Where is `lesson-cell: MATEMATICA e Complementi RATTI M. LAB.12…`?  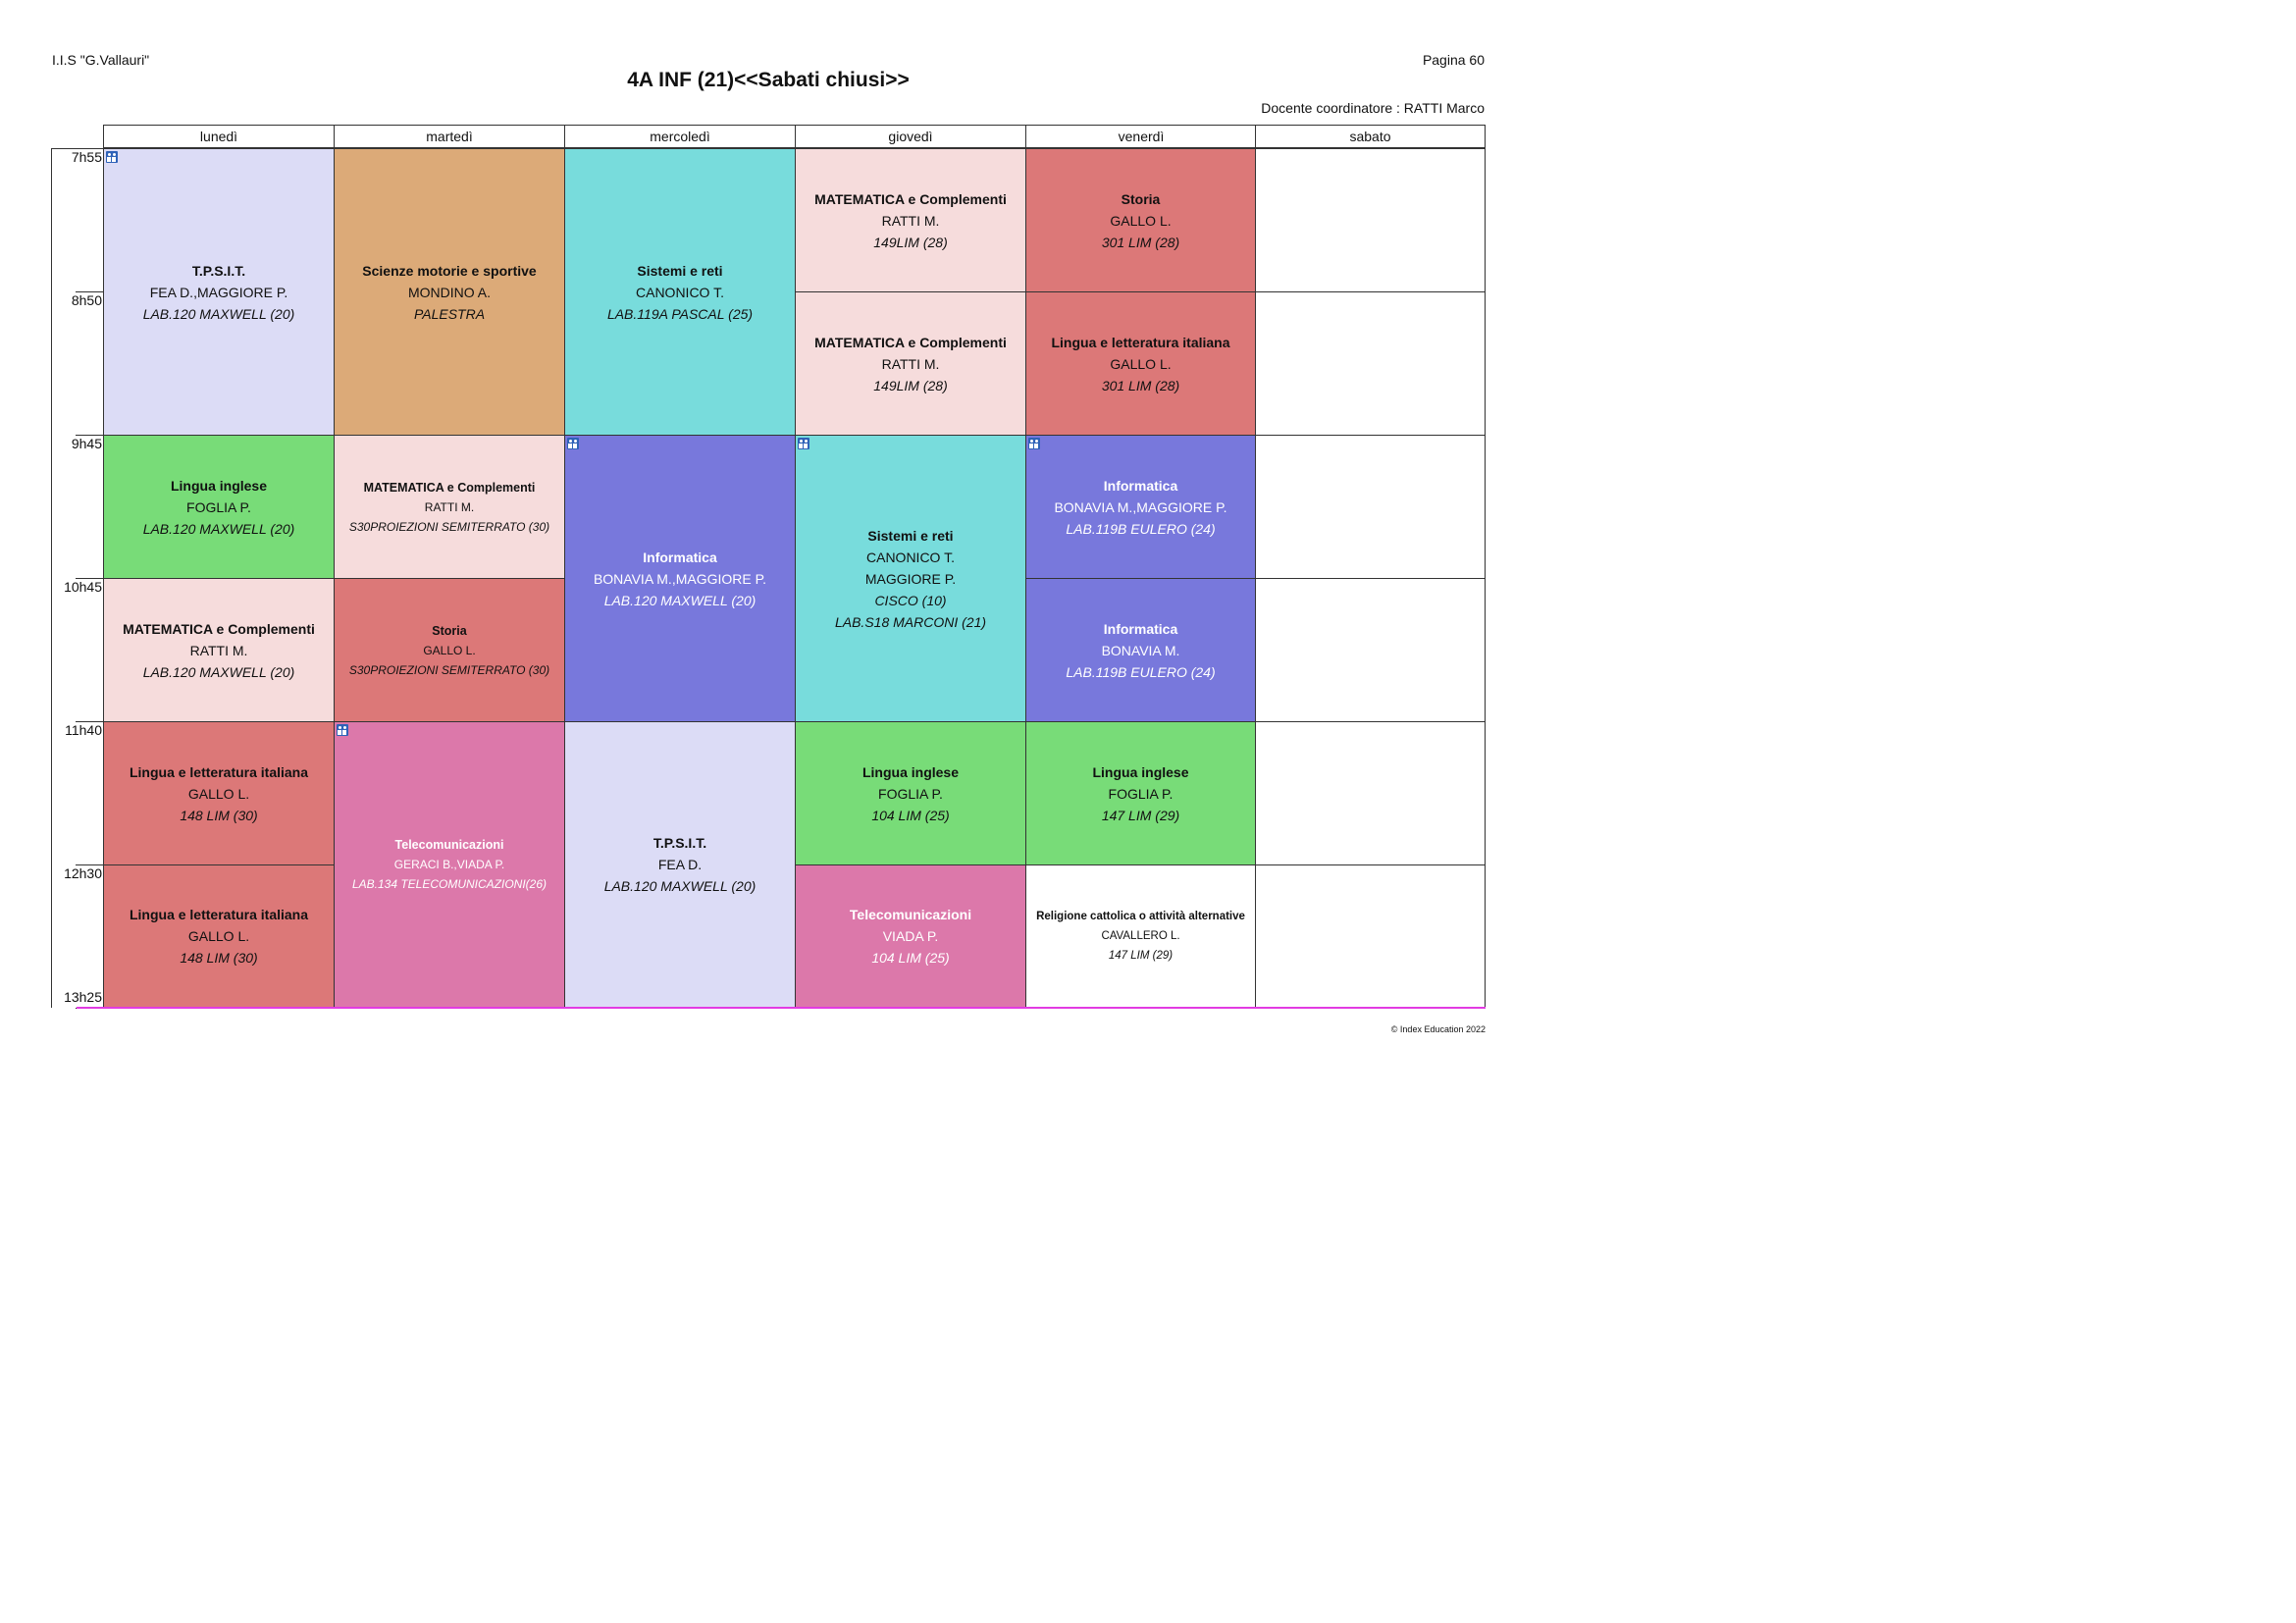 lesson-cell: MATEMATICA e Complementi RATTI M. LAB.12… is located at coordinates (219, 650).